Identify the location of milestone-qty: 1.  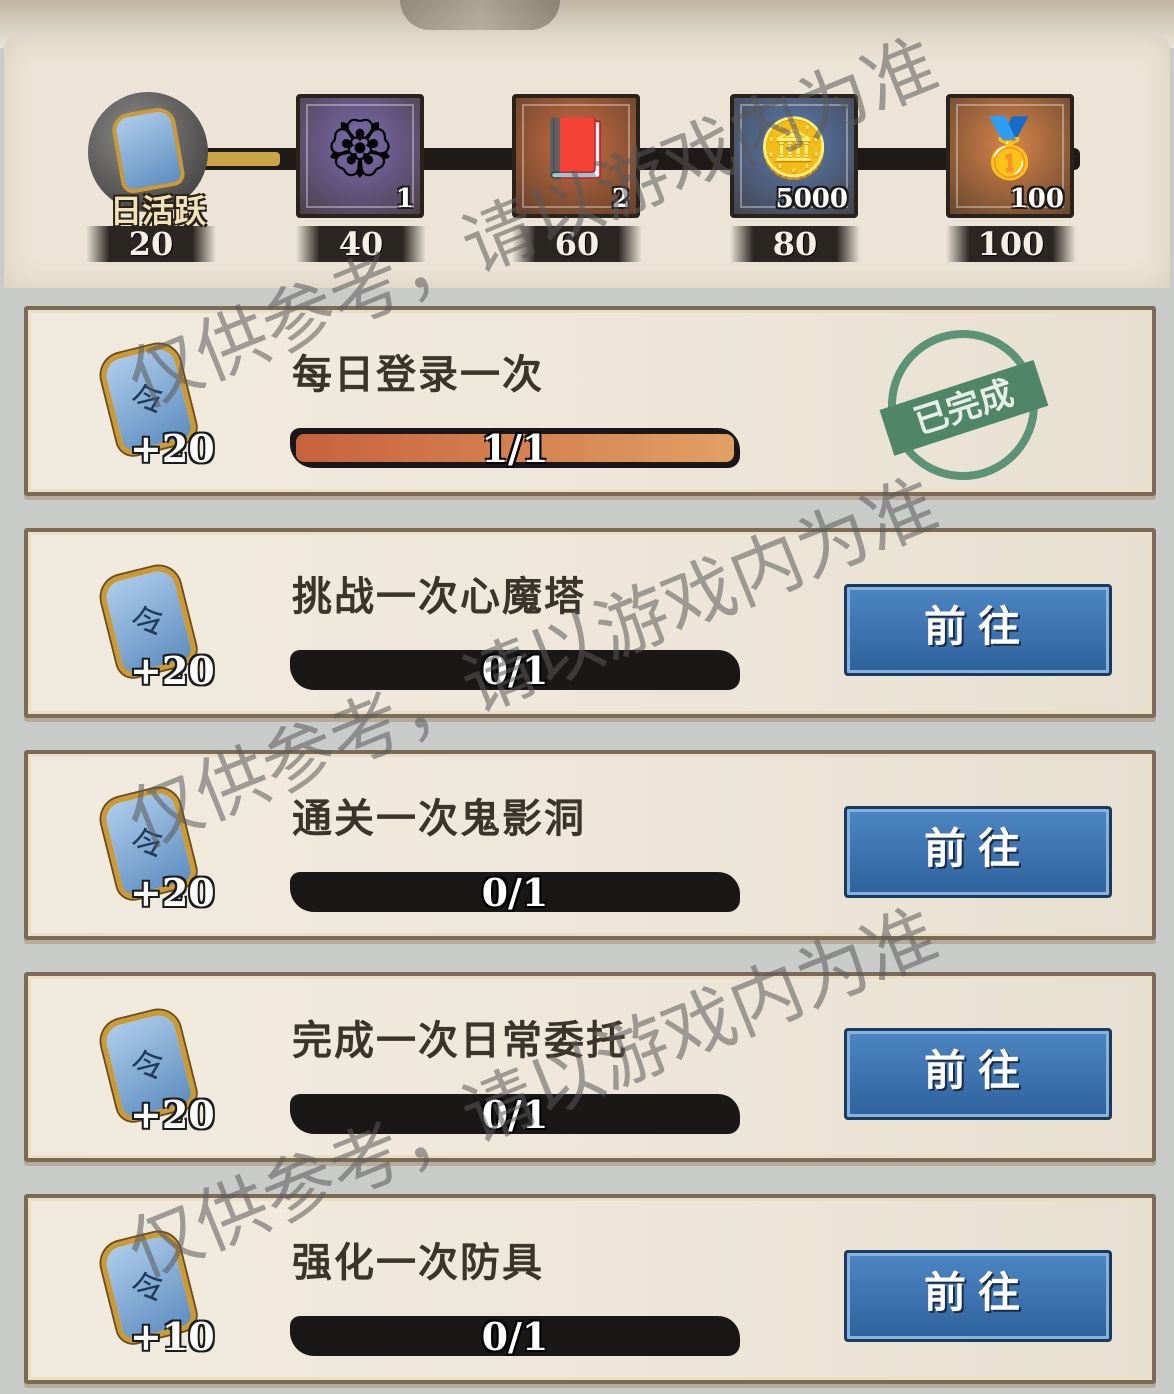
(404, 199).